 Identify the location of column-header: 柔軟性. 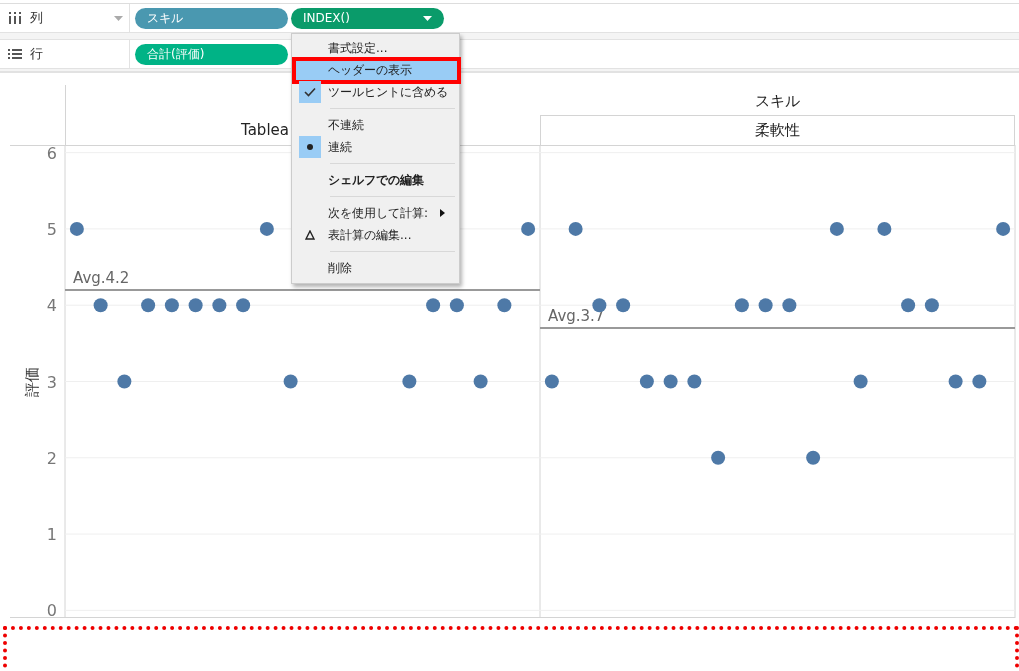
(777, 130).